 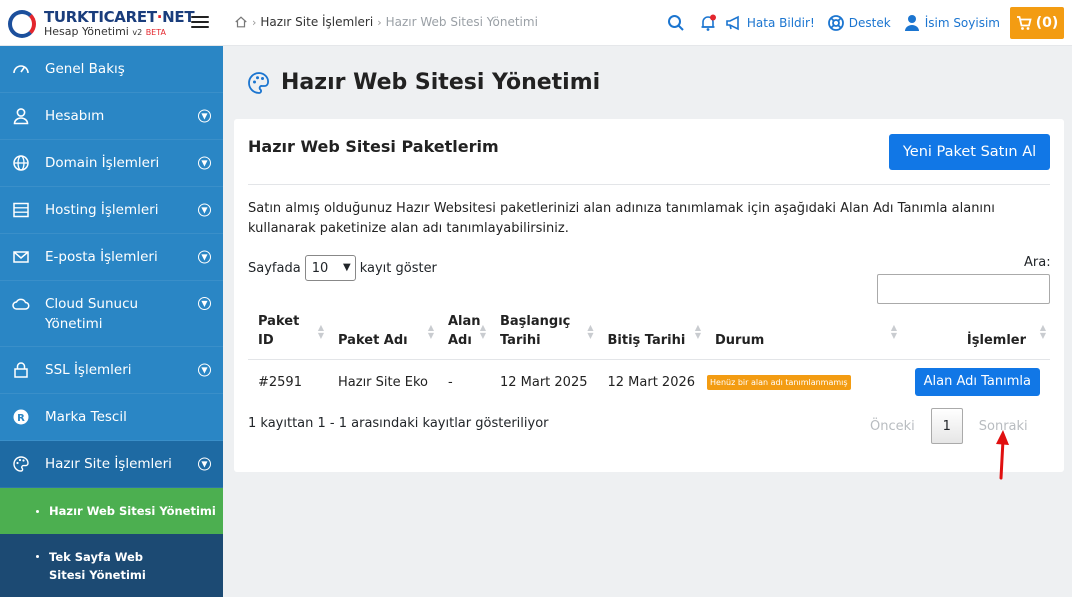 I want to click on pagination-previous: Önceki, so click(x=892, y=426).